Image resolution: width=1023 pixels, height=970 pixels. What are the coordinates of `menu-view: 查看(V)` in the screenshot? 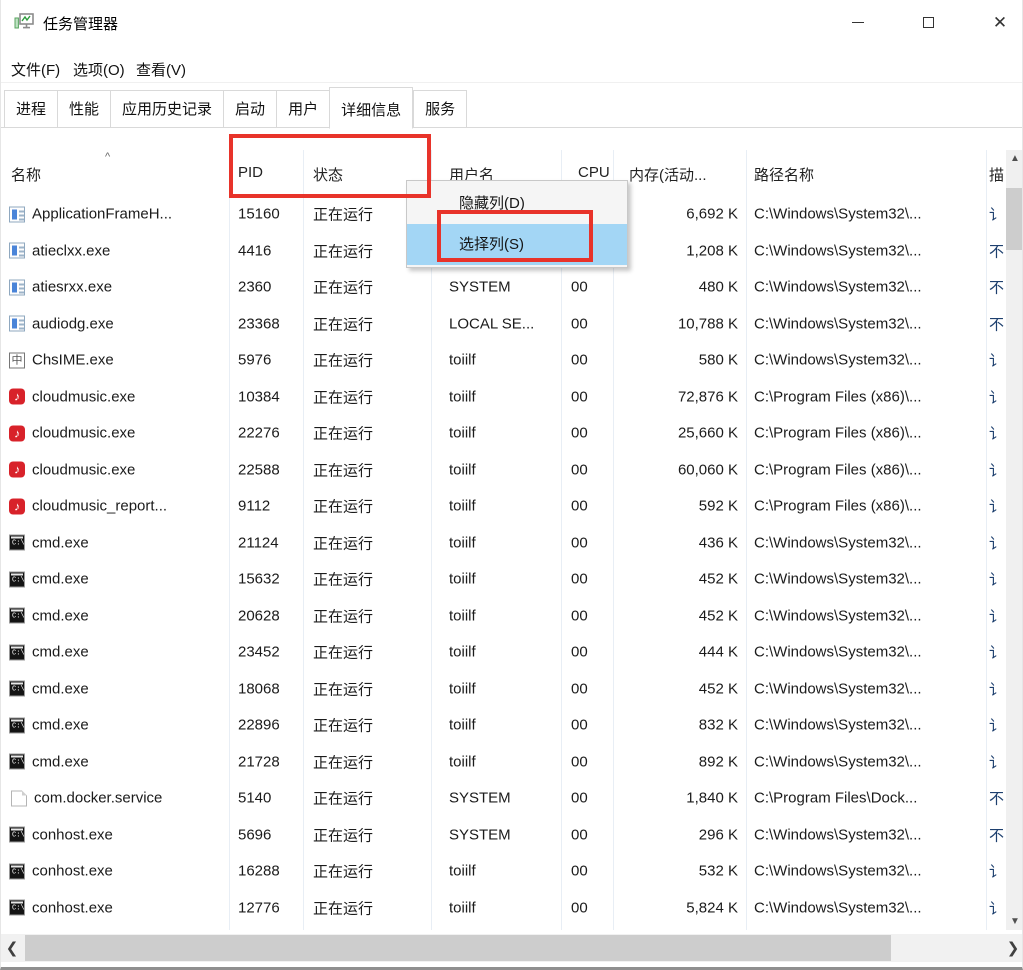 It's located at (161, 69).